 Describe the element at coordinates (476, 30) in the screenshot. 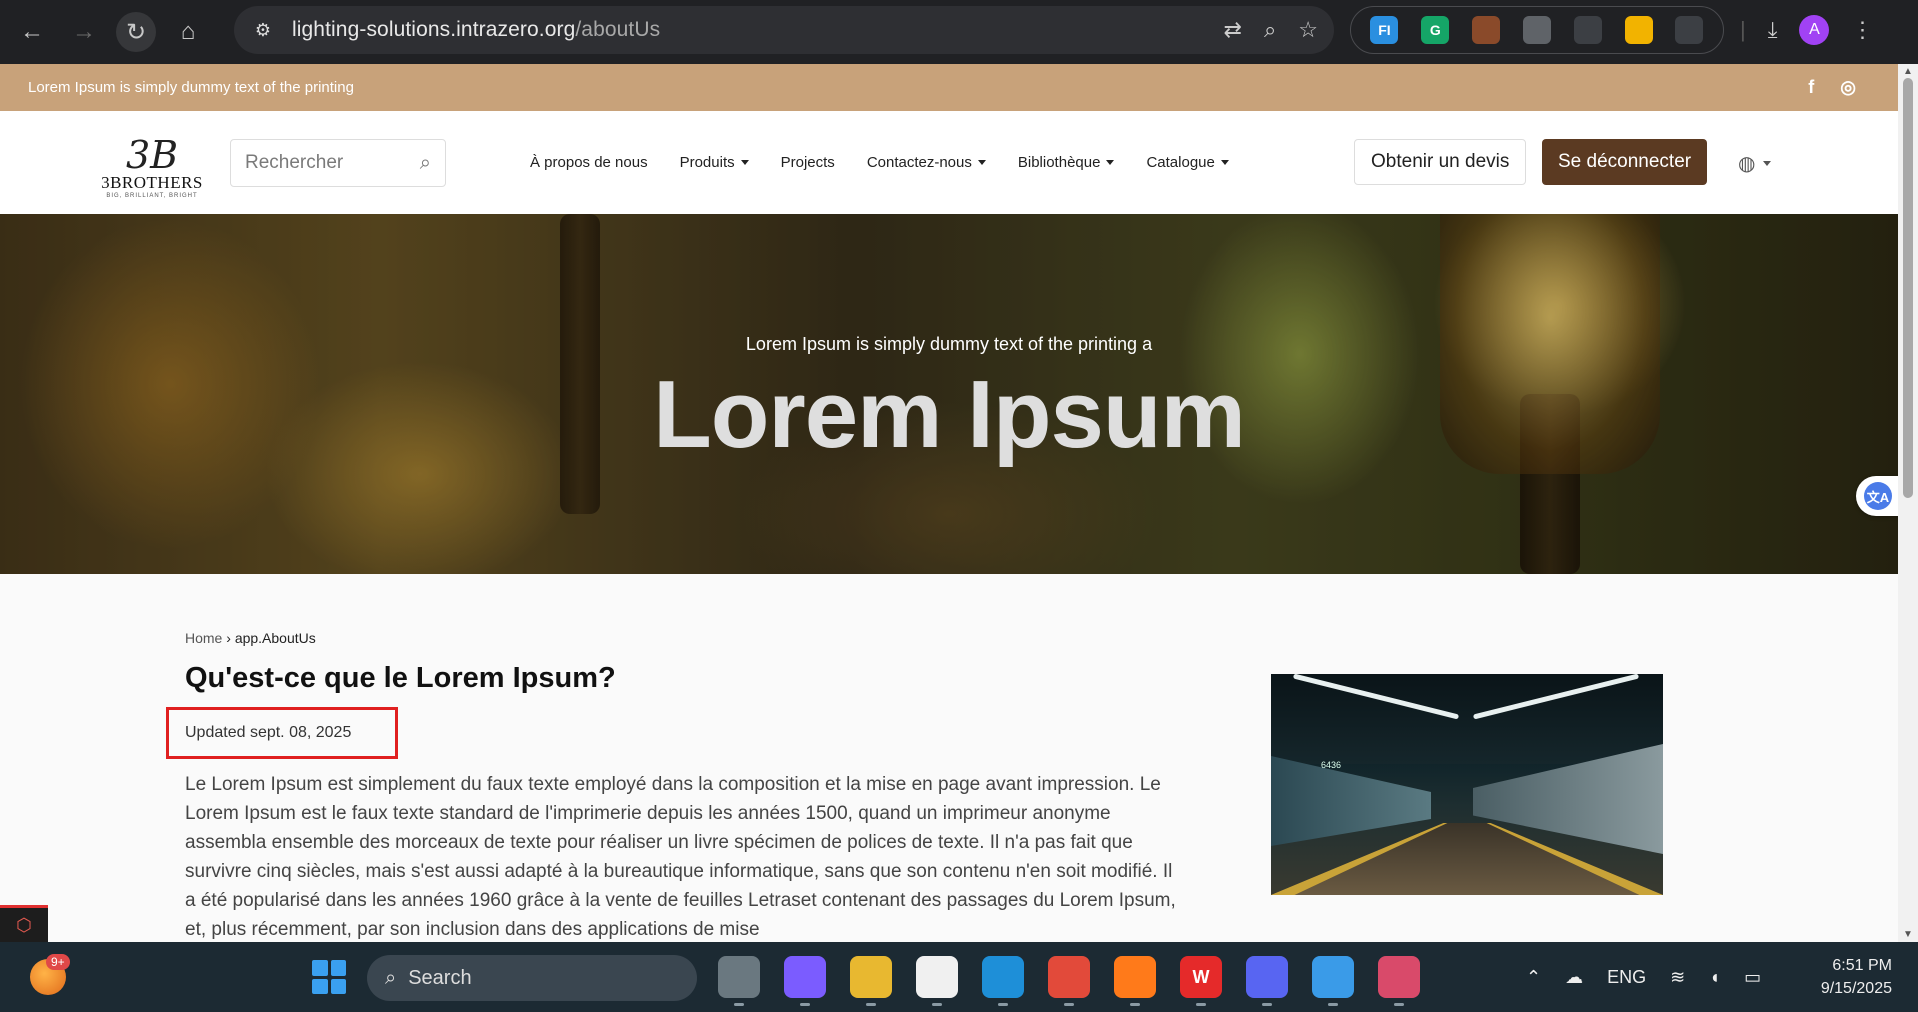

I see `url-text: lighting-solutions.intrazero.org/aboutUs` at that location.